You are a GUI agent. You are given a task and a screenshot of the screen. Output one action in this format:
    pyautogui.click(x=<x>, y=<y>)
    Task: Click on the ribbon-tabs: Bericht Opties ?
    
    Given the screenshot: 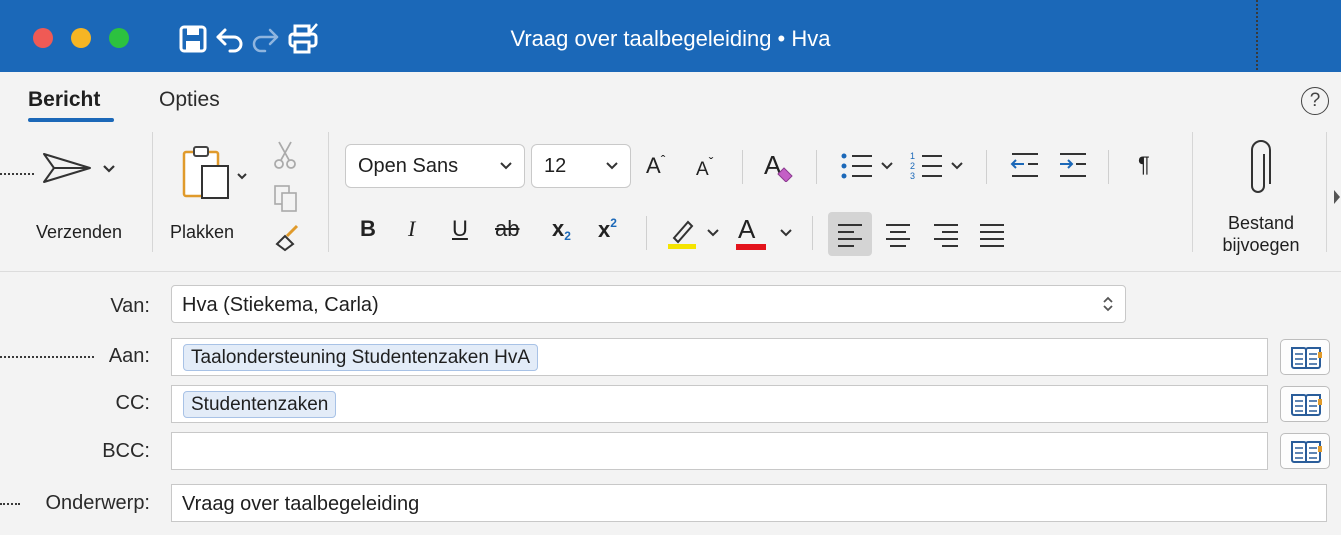 What is the action you would take?
    pyautogui.click(x=670, y=98)
    